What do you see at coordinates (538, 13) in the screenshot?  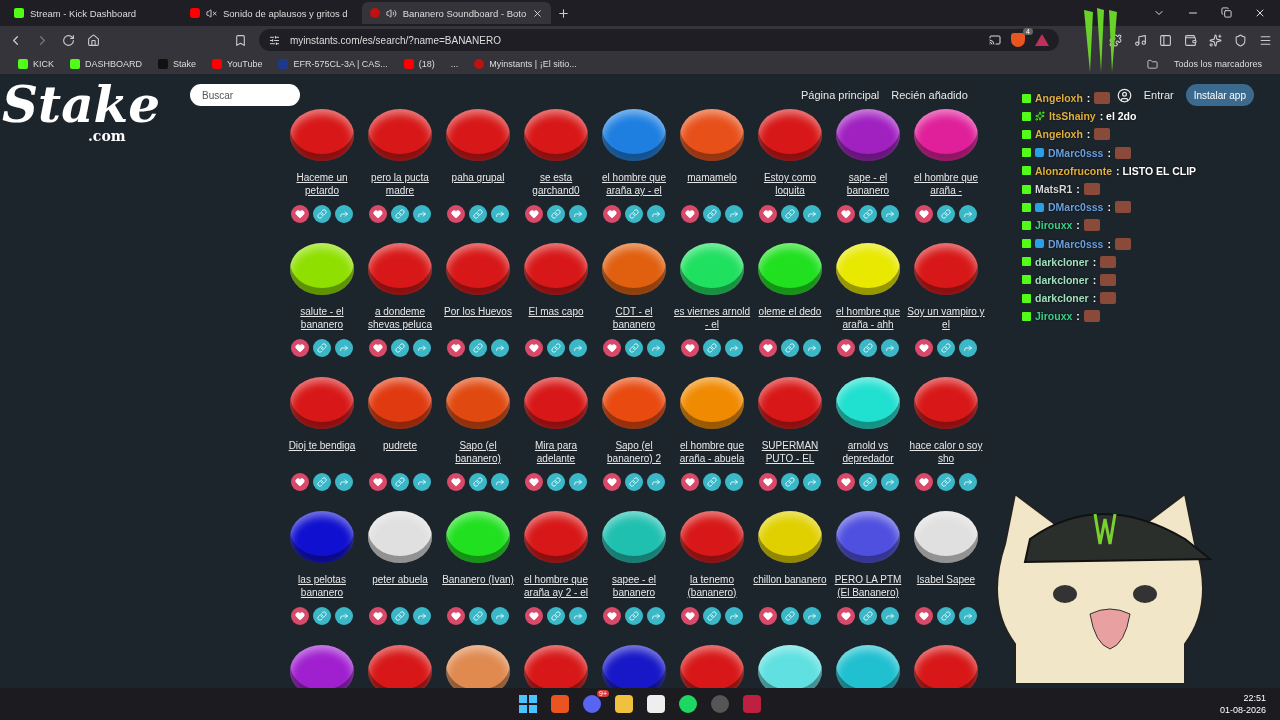 I see `close-icon` at bounding box center [538, 13].